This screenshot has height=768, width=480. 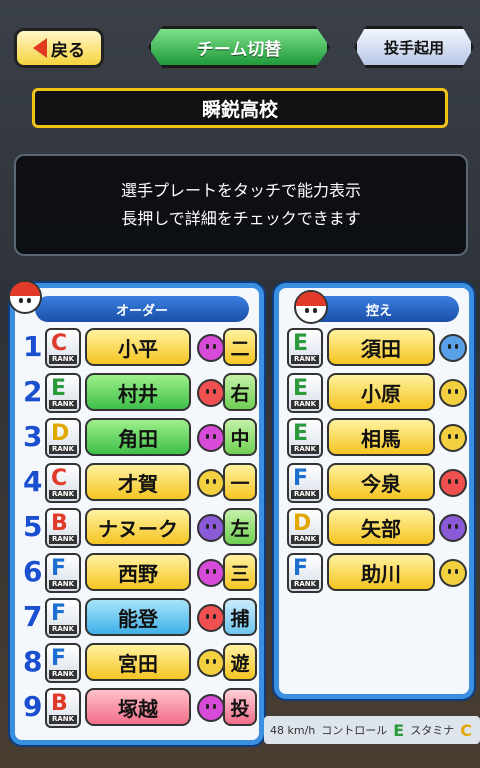 What do you see at coordinates (240, 392) in the screenshot?
I see `position-badge: 右` at bounding box center [240, 392].